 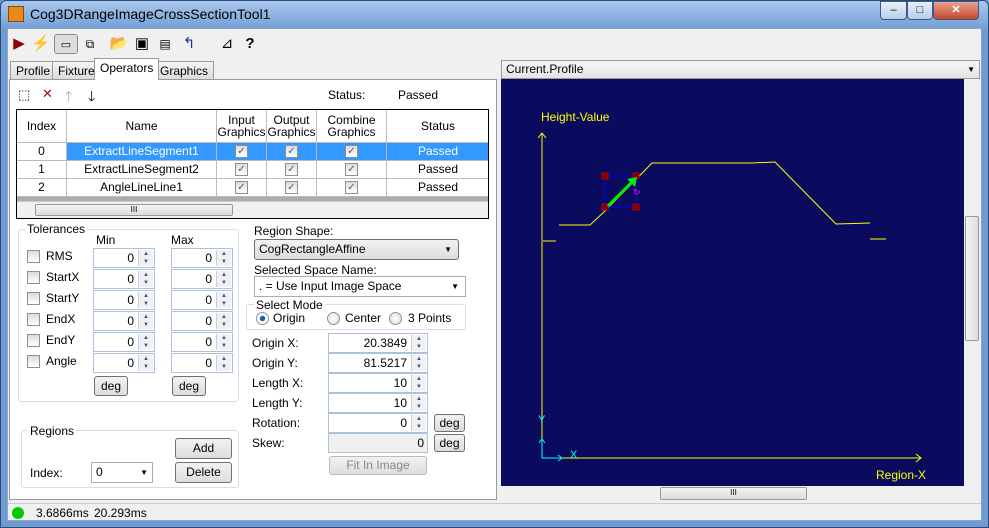 I want to click on display-vertical-scrollbar, so click(x=972, y=282).